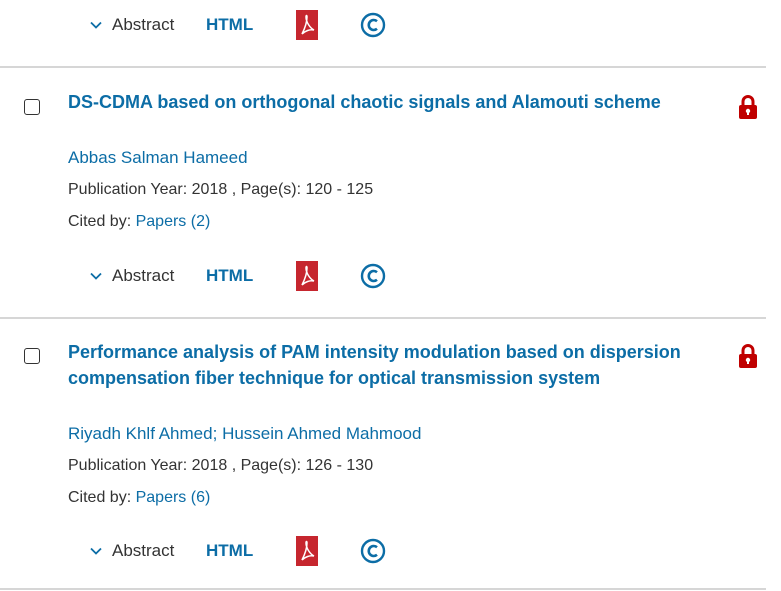 This screenshot has width=781, height=591. I want to click on cited-by: Cited by: Papers (6), so click(139, 498).